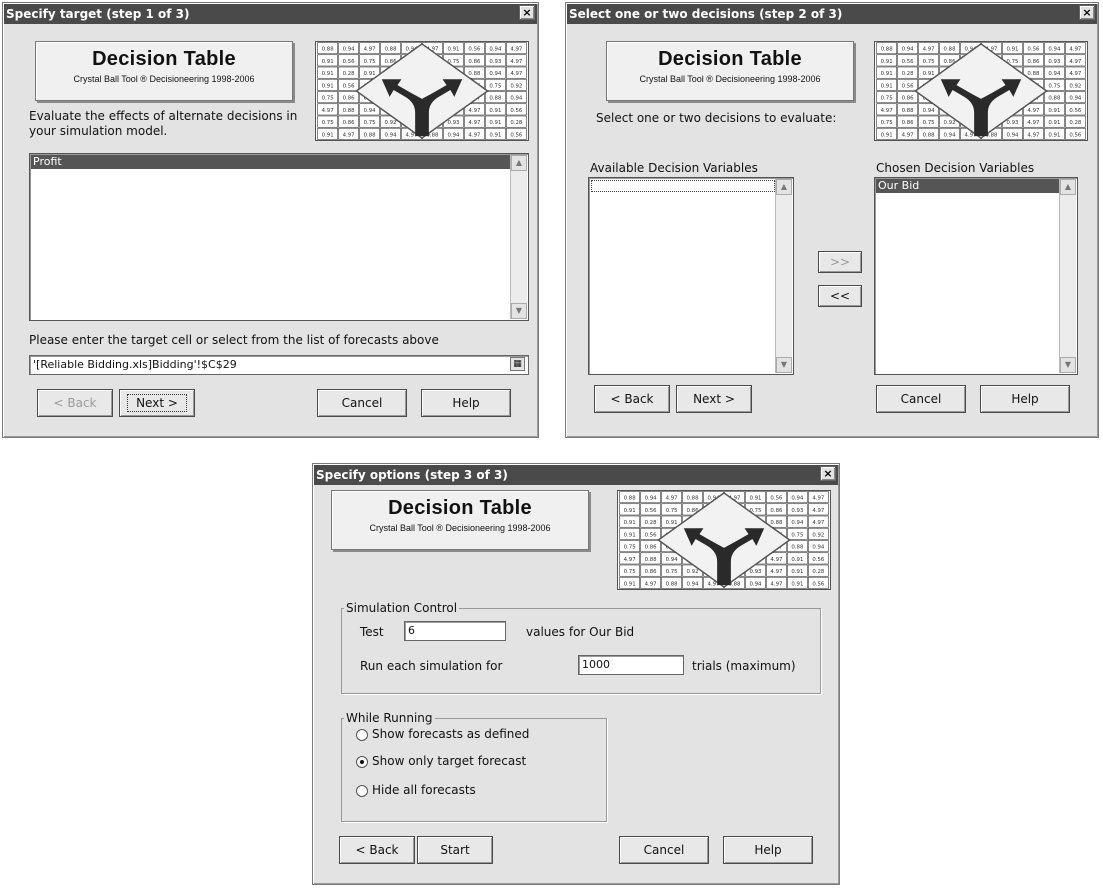 The width and height of the screenshot is (1103, 889). Describe the element at coordinates (270, 162) in the screenshot. I see `list-item: Profit` at that location.